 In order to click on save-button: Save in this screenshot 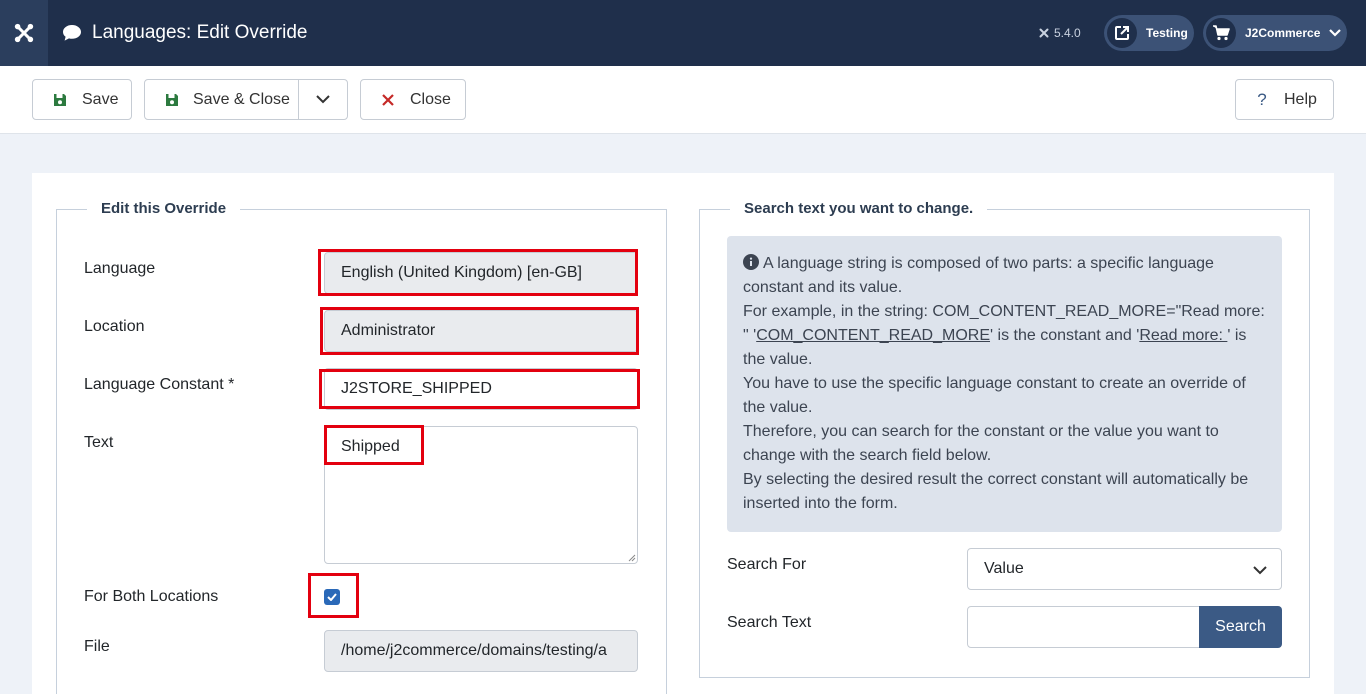, I will do `click(82, 99)`.